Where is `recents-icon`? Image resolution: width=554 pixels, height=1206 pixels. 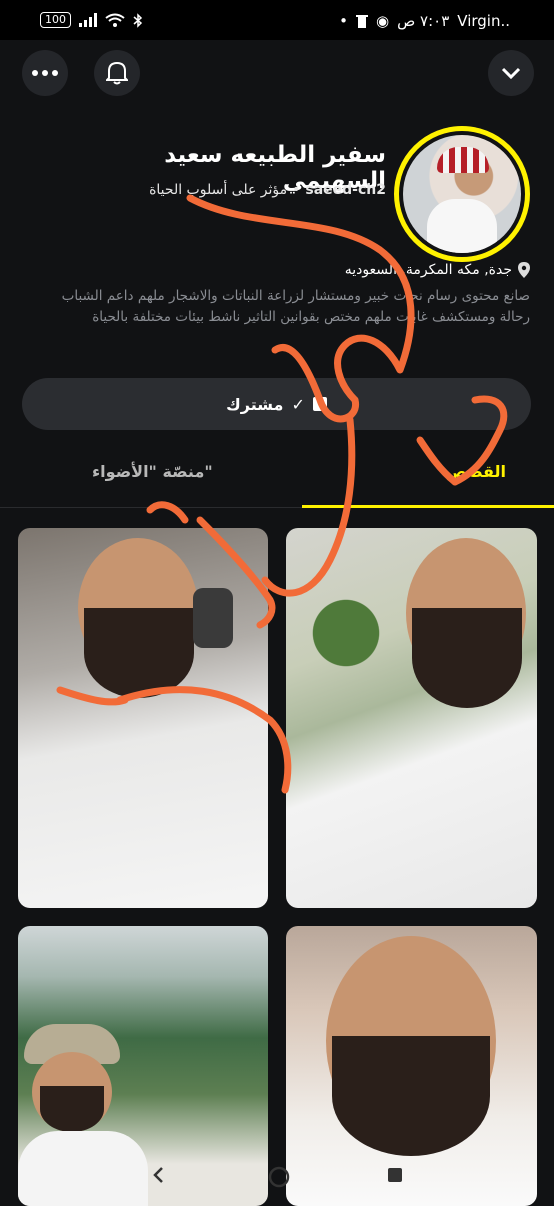 recents-icon is located at coordinates (395, 1175).